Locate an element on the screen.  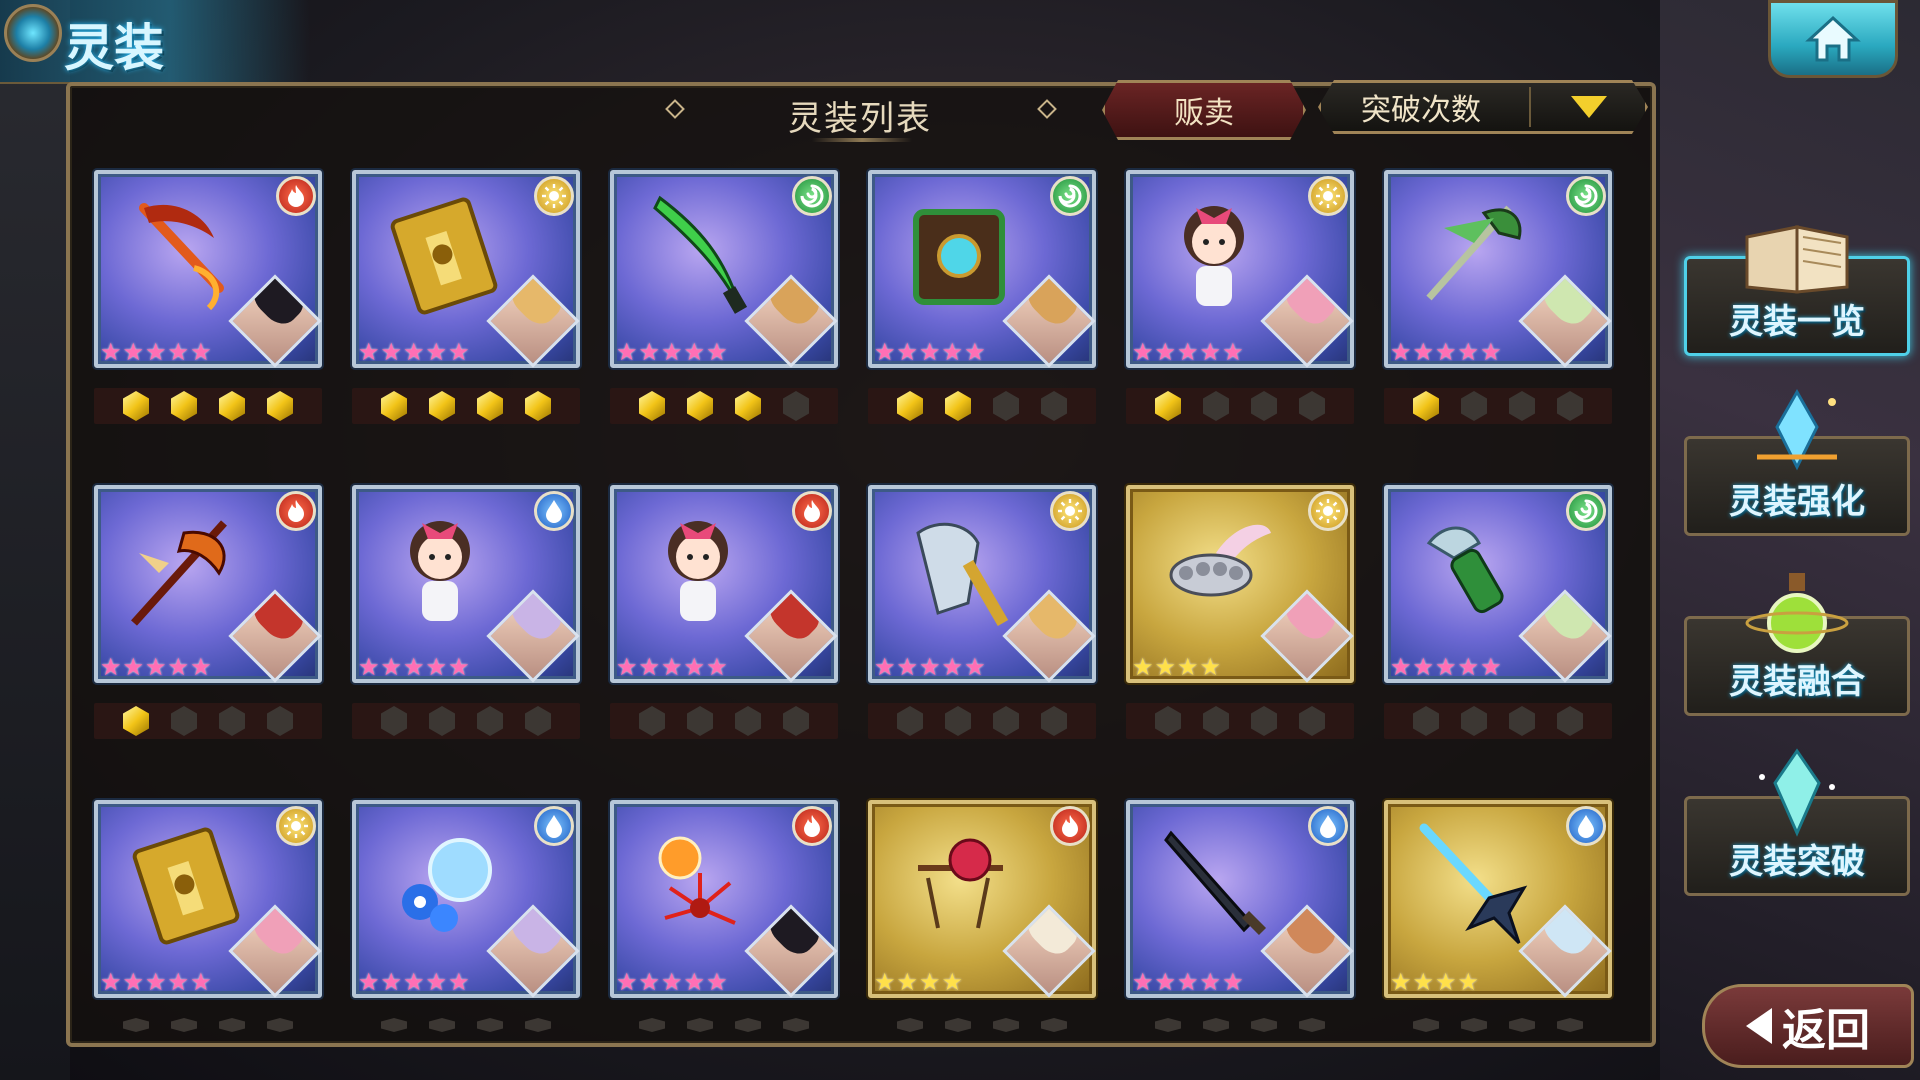
side-menu-button: 灵装突破 is located at coordinates (1797, 822).